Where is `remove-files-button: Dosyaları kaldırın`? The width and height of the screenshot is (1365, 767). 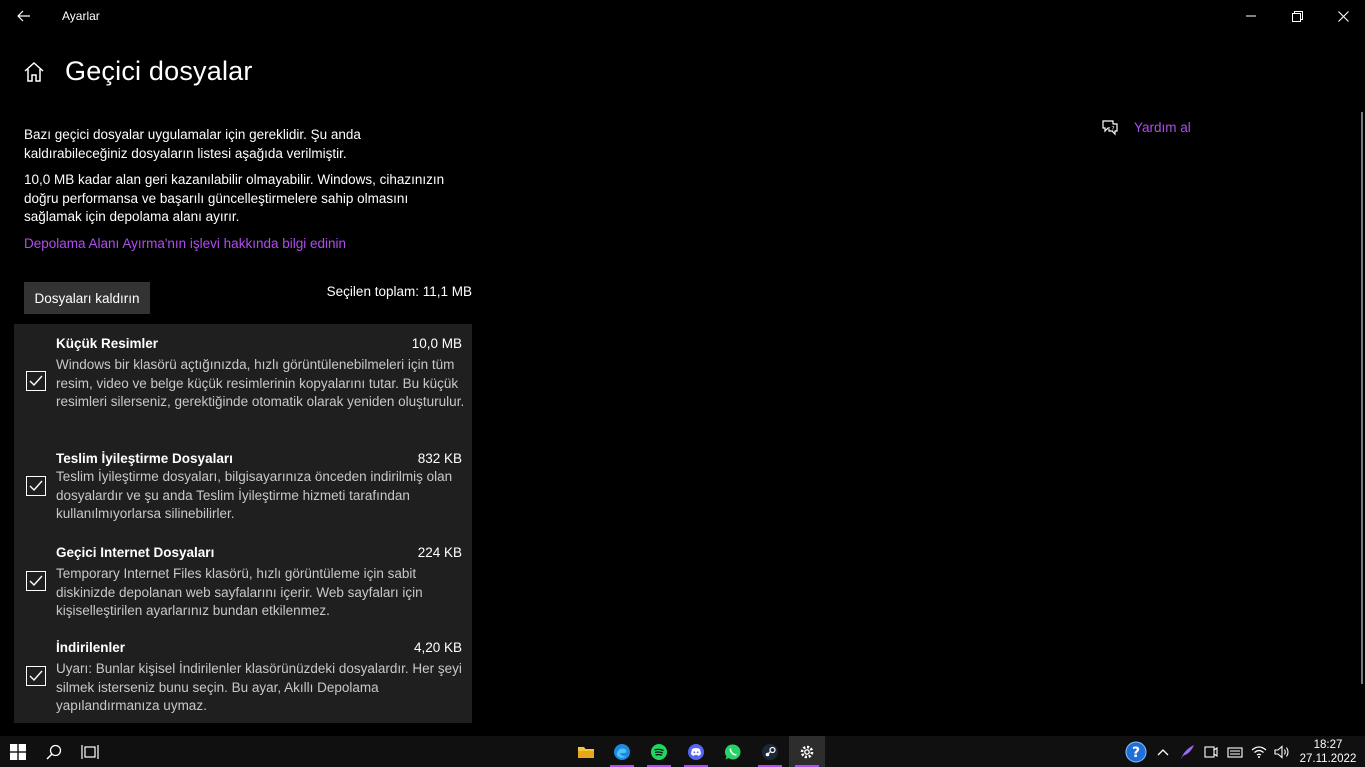 remove-files-button: Dosyaları kaldırın is located at coordinates (87, 298).